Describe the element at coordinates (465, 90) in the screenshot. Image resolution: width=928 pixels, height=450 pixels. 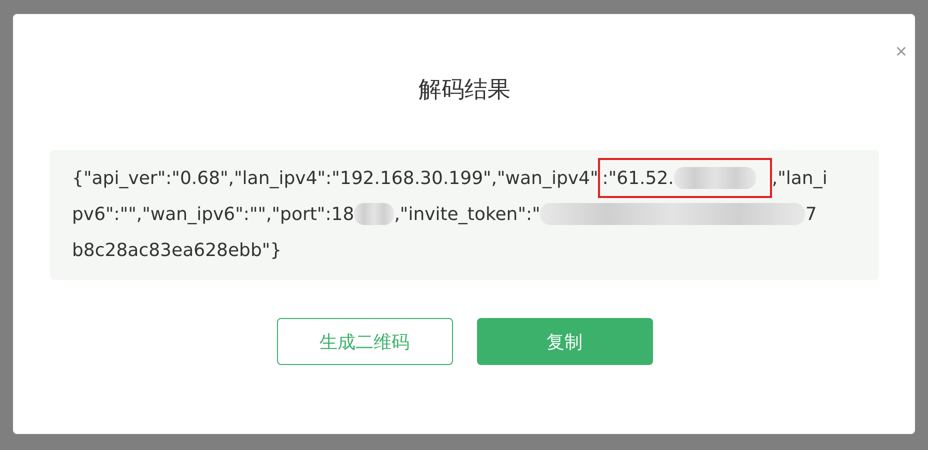
I see `dialog-title: 解码结果` at that location.